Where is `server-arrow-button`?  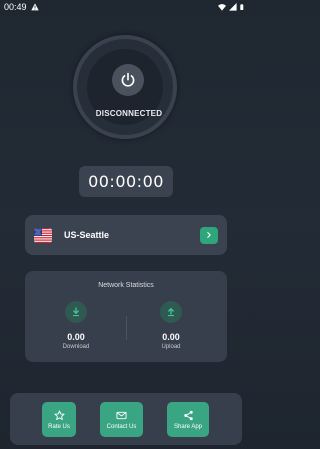
server-arrow-button is located at coordinates (209, 235).